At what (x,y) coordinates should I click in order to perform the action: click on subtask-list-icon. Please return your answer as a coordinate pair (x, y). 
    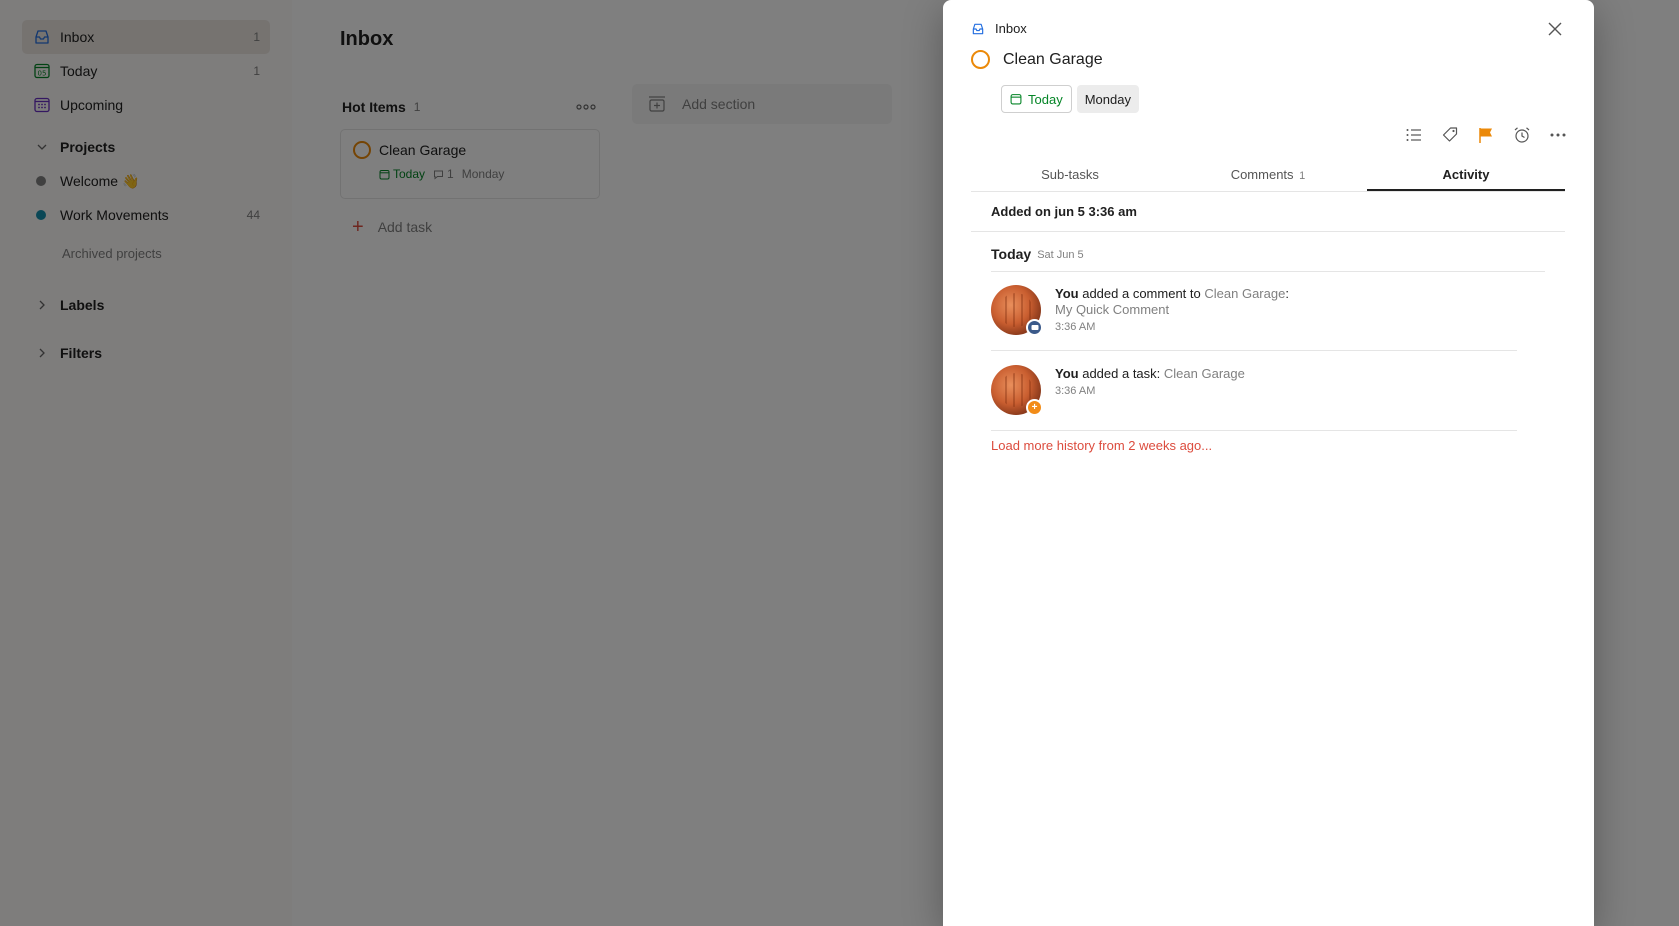
    Looking at the image, I should click on (1414, 135).